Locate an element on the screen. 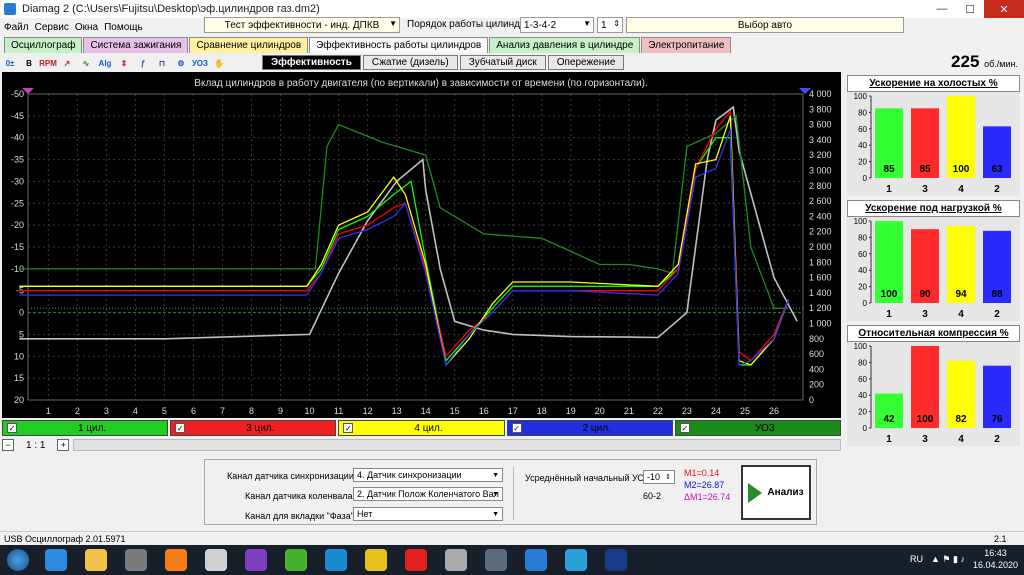  bold-b-icon: B is located at coordinates (29, 63).